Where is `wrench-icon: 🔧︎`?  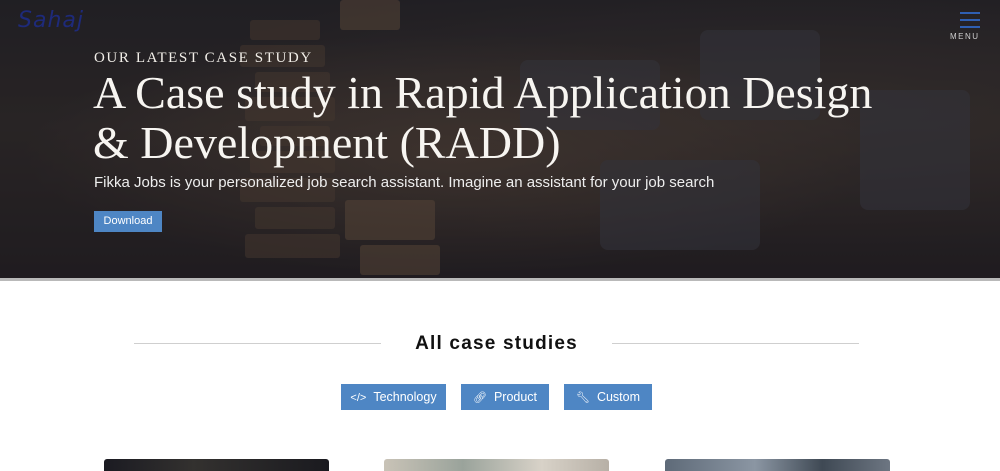 wrench-icon: 🔧︎ is located at coordinates (582, 398).